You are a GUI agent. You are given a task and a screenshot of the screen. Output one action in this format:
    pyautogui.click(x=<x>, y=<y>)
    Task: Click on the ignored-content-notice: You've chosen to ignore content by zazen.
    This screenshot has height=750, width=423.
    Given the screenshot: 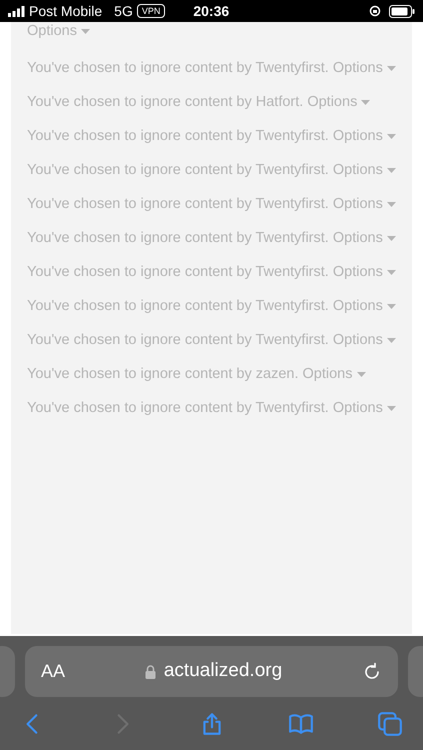 What is the action you would take?
    pyautogui.click(x=162, y=374)
    